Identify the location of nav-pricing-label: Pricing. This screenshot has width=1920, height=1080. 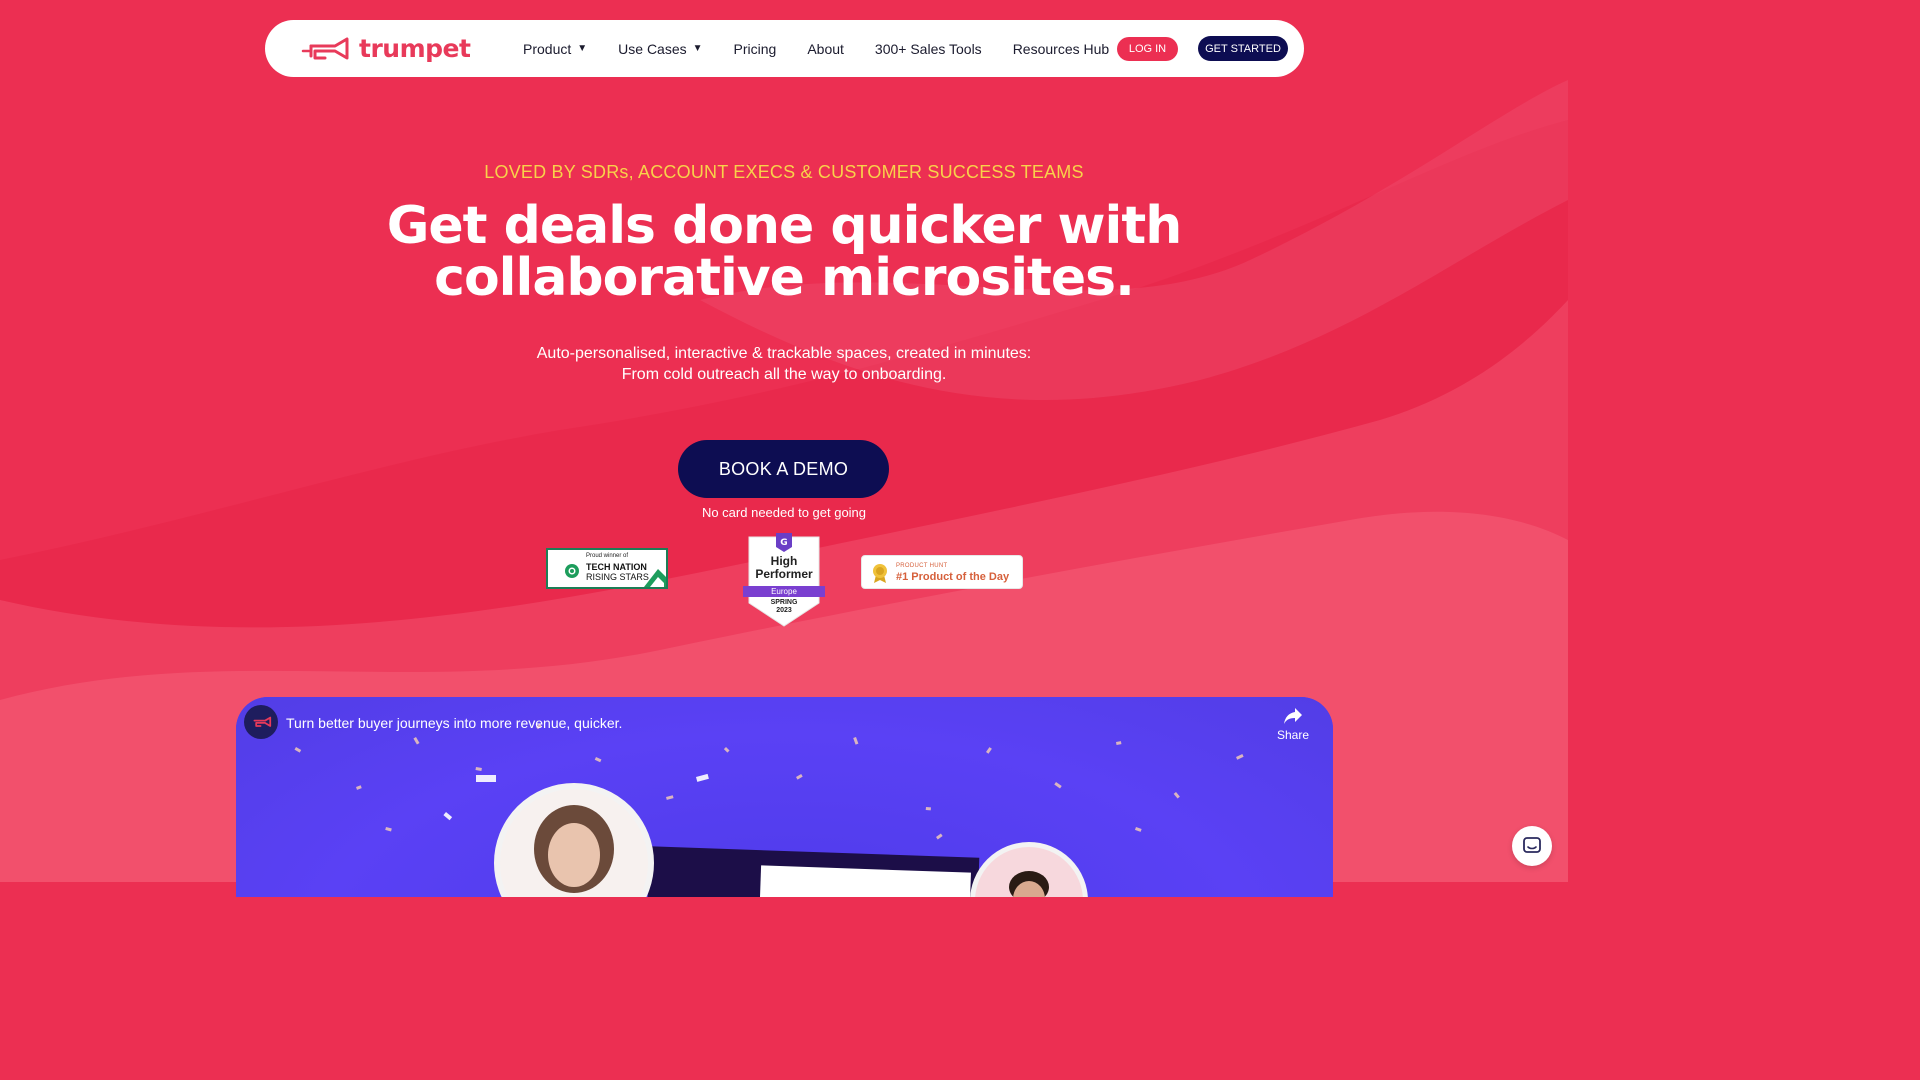
(755, 48).